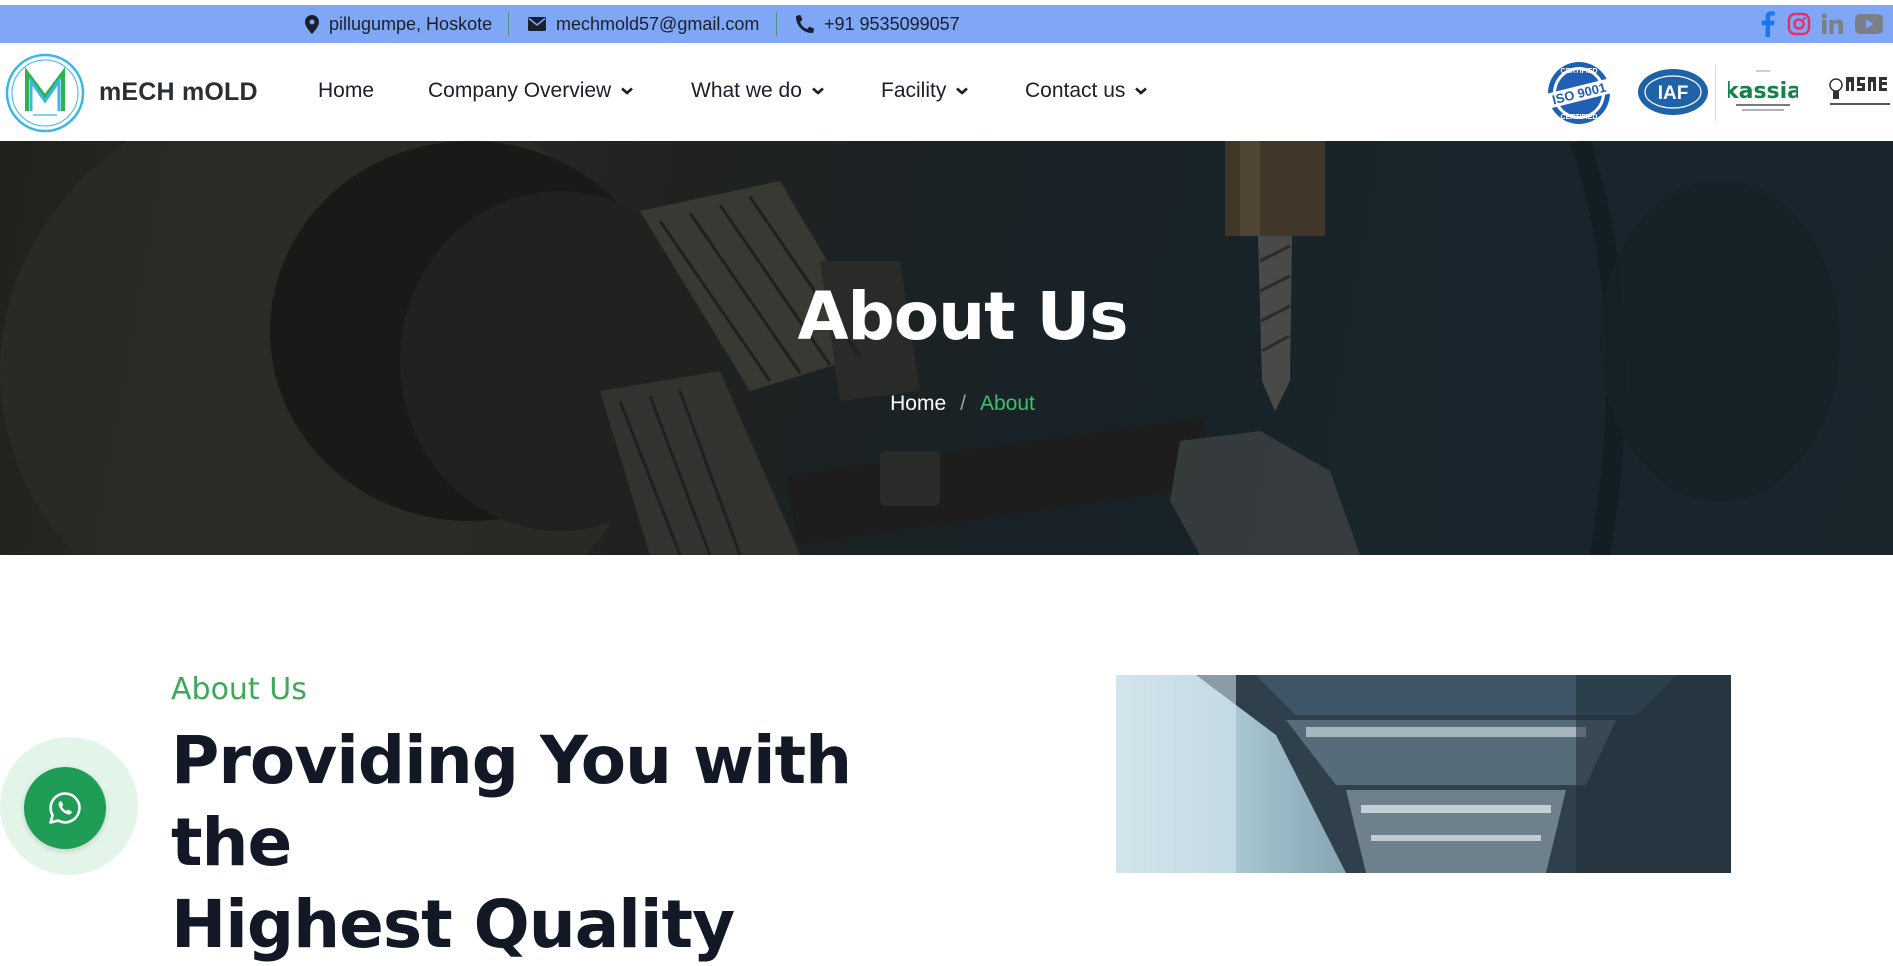  Describe the element at coordinates (178, 92) in the screenshot. I see `brand-name: mECH mOLD` at that location.